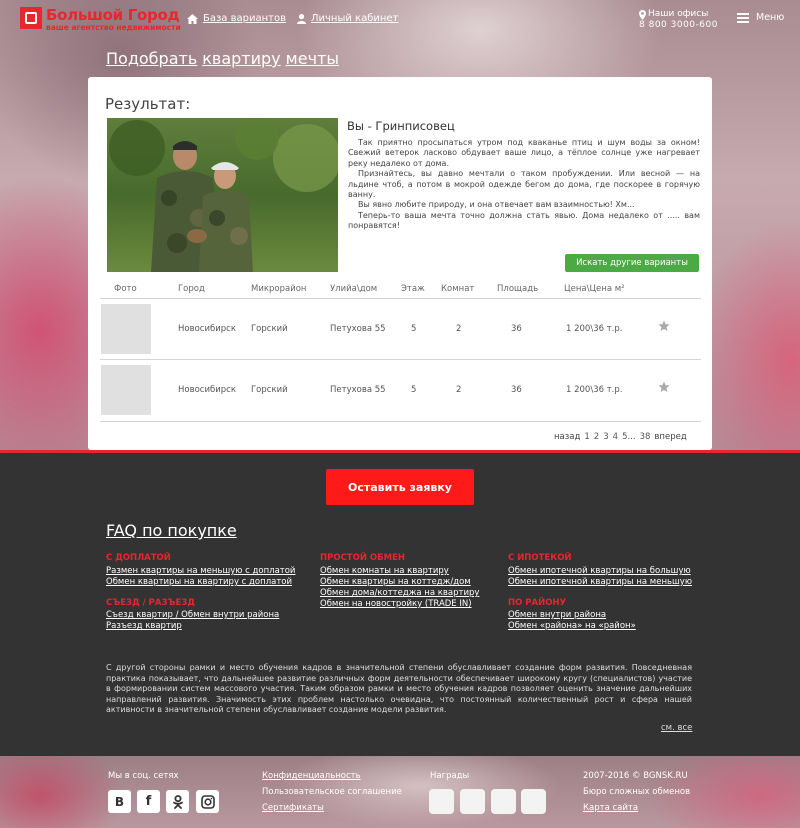 This screenshot has height=828, width=800. I want to click on faq-category-title: СЪЕЗД / РАЗЪЕЗД, so click(150, 603).